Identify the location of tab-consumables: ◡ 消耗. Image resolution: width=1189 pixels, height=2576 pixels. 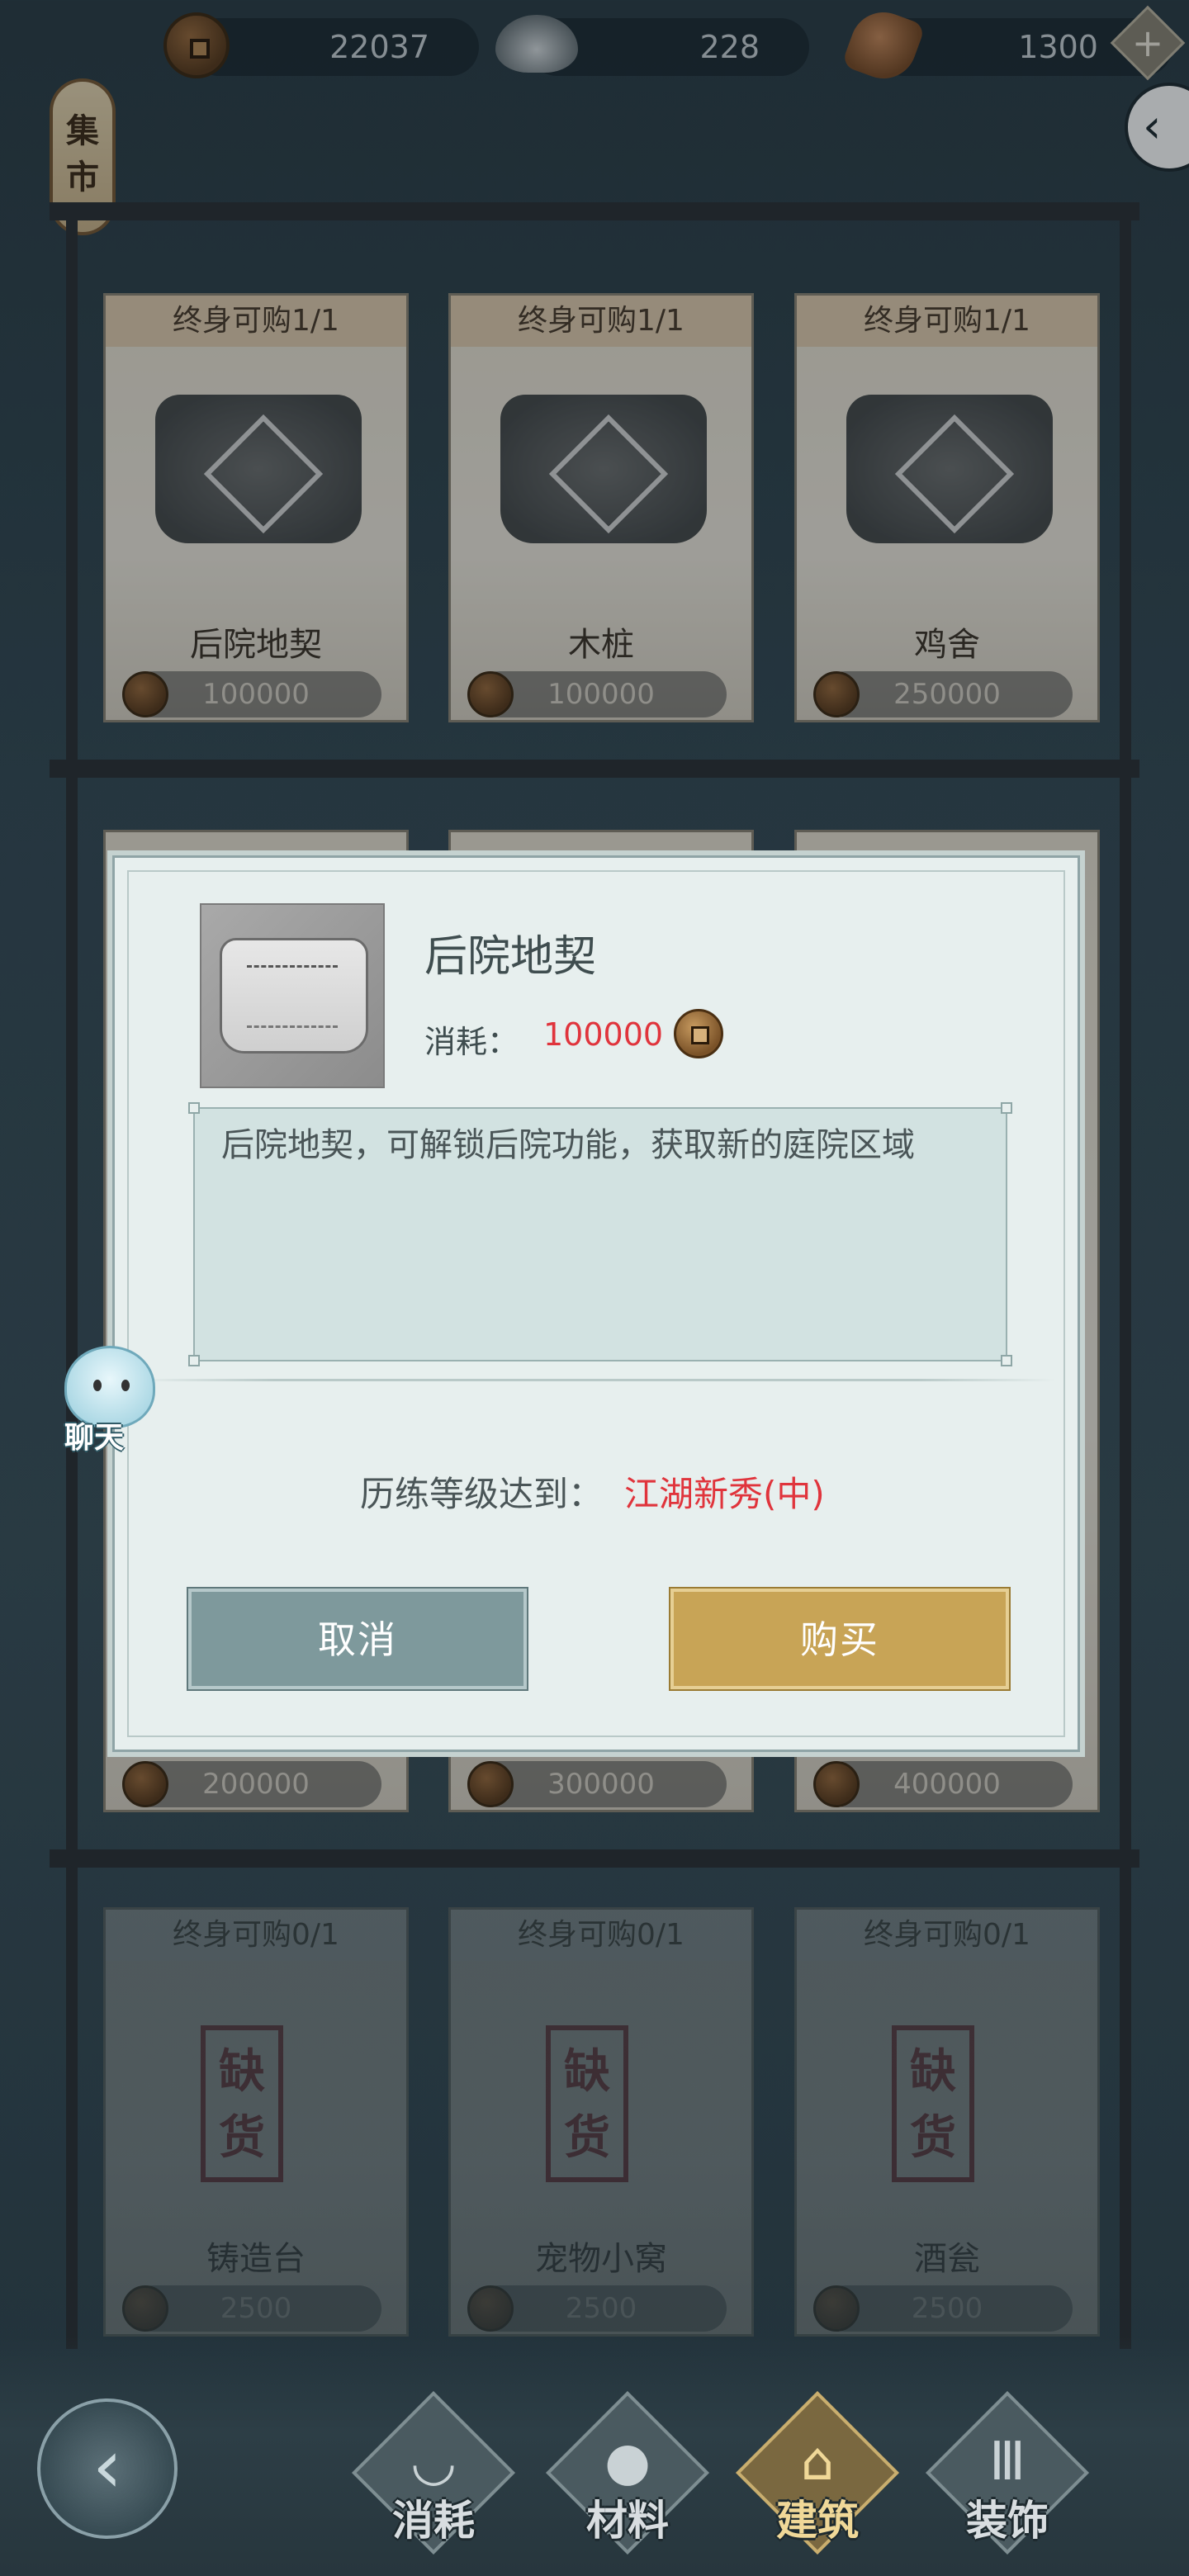
(433, 2477).